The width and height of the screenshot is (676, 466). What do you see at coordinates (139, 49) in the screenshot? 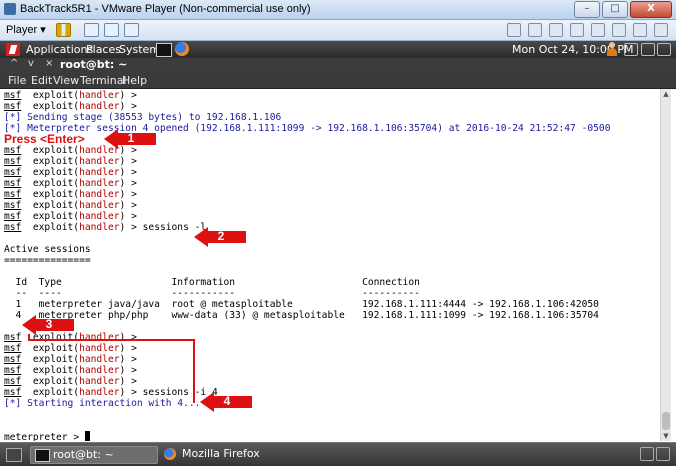
I see `system-menu: System` at bounding box center [139, 49].